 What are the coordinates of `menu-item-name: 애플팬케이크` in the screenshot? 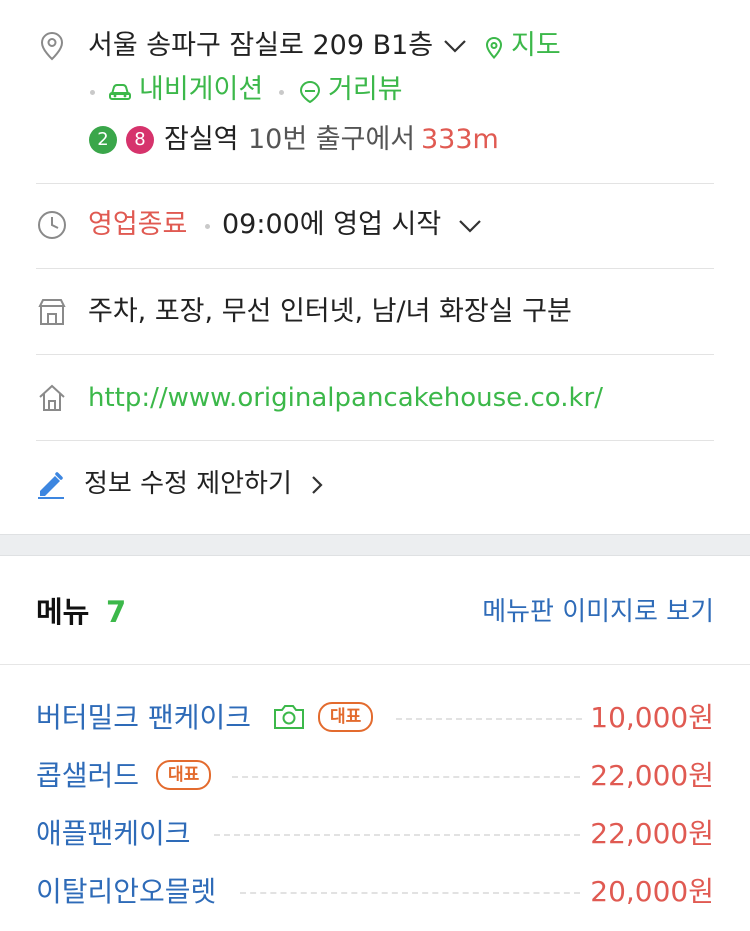 It's located at (113, 834).